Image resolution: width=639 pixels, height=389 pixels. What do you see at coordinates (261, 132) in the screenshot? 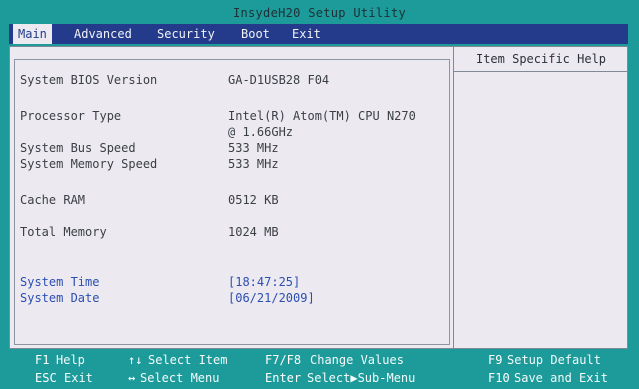
I see `processor-type-value-line2: @ 1.66GHz` at bounding box center [261, 132].